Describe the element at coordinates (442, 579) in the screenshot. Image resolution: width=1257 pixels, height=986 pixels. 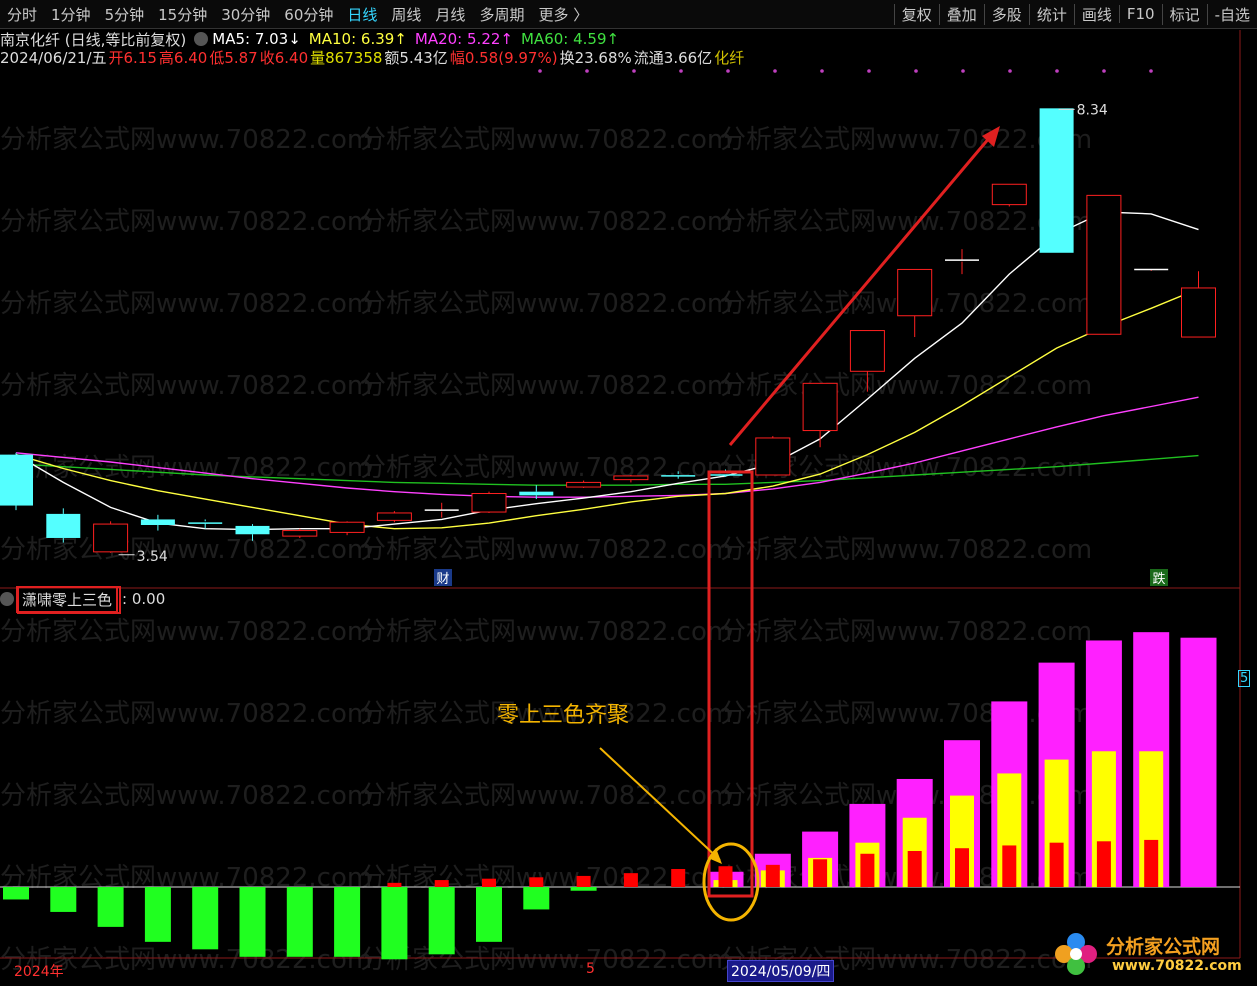
I see `event-marker-cai-text: 财` at that location.